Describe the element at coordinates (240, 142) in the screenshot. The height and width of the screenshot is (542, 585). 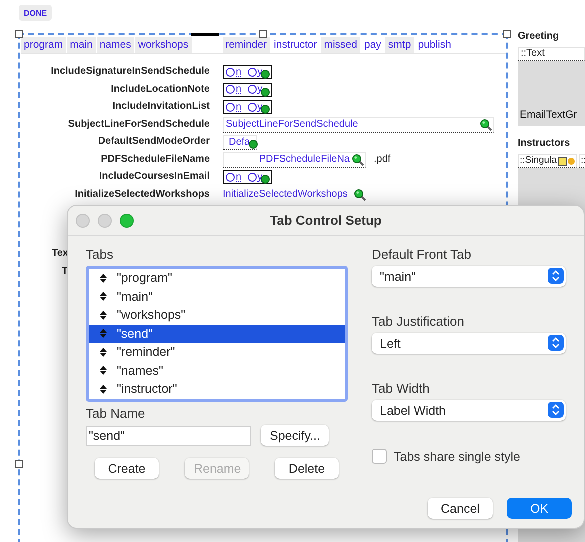
I see `menu-field: Defa` at that location.